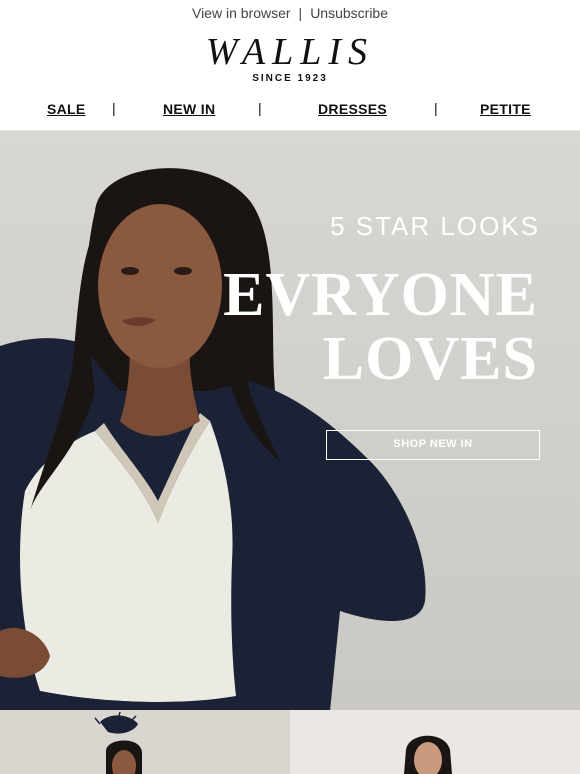  What do you see at coordinates (349, 13) in the screenshot?
I see `unsubscribe-link: Unsubscribe` at bounding box center [349, 13].